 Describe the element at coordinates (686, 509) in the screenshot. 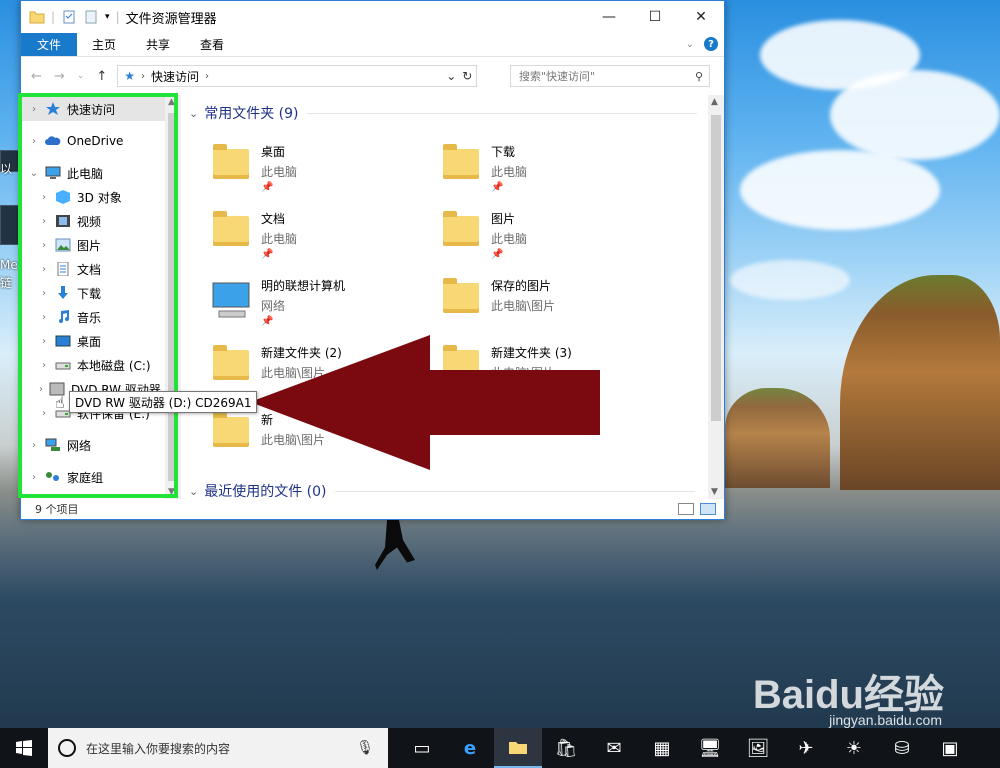

I see `details-view-icon` at that location.